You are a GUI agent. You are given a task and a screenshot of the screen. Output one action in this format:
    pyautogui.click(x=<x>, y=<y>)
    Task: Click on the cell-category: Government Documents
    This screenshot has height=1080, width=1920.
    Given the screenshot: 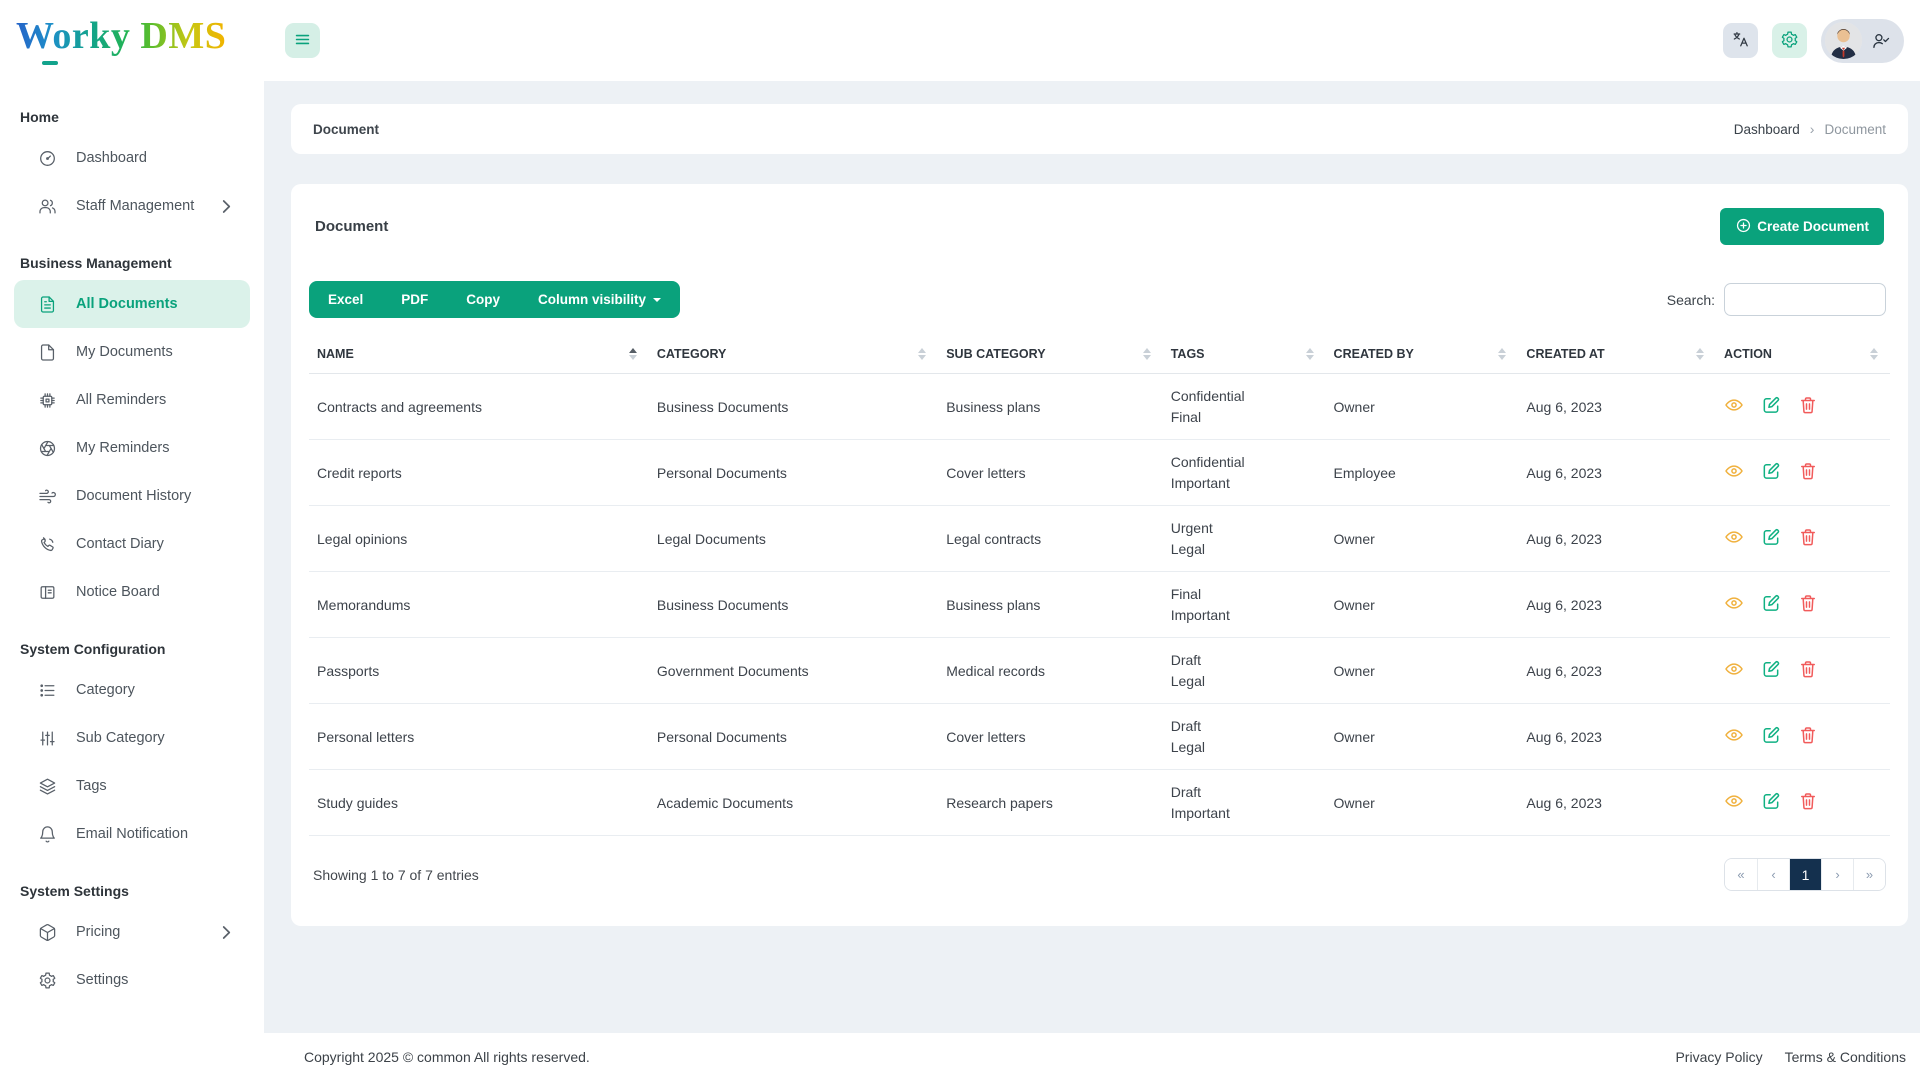 What is the action you would take?
    pyautogui.click(x=793, y=670)
    